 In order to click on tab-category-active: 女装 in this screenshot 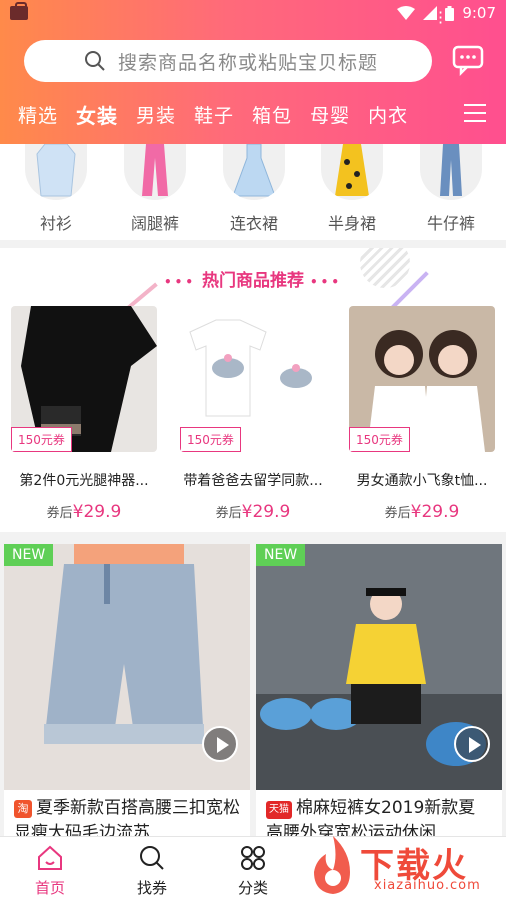, I will do `click(97, 114)`.